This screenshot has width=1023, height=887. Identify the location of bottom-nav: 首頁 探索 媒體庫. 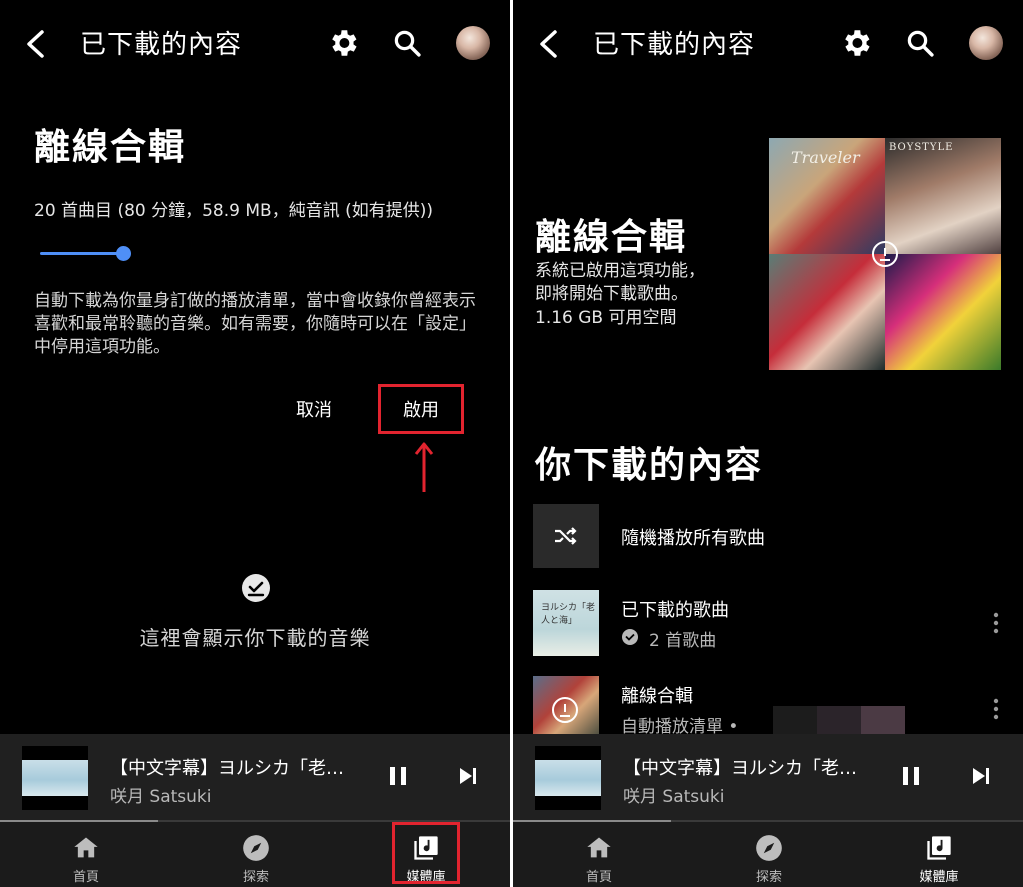
(768, 854).